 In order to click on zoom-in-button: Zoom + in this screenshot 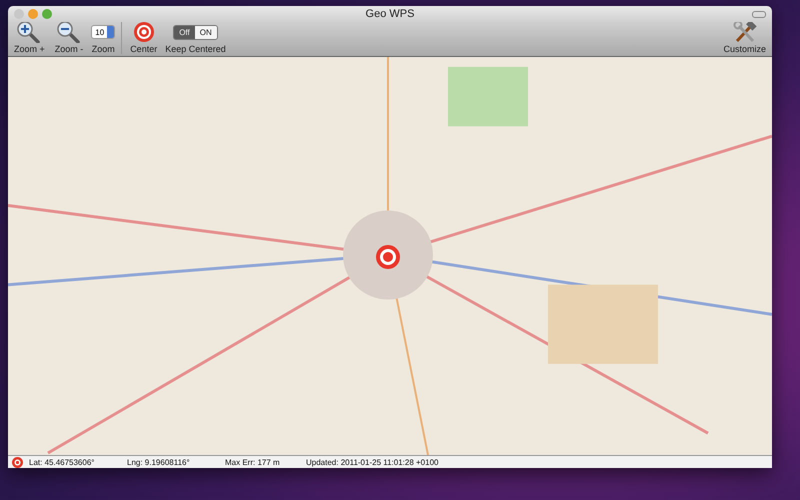, I will do `click(29, 37)`.